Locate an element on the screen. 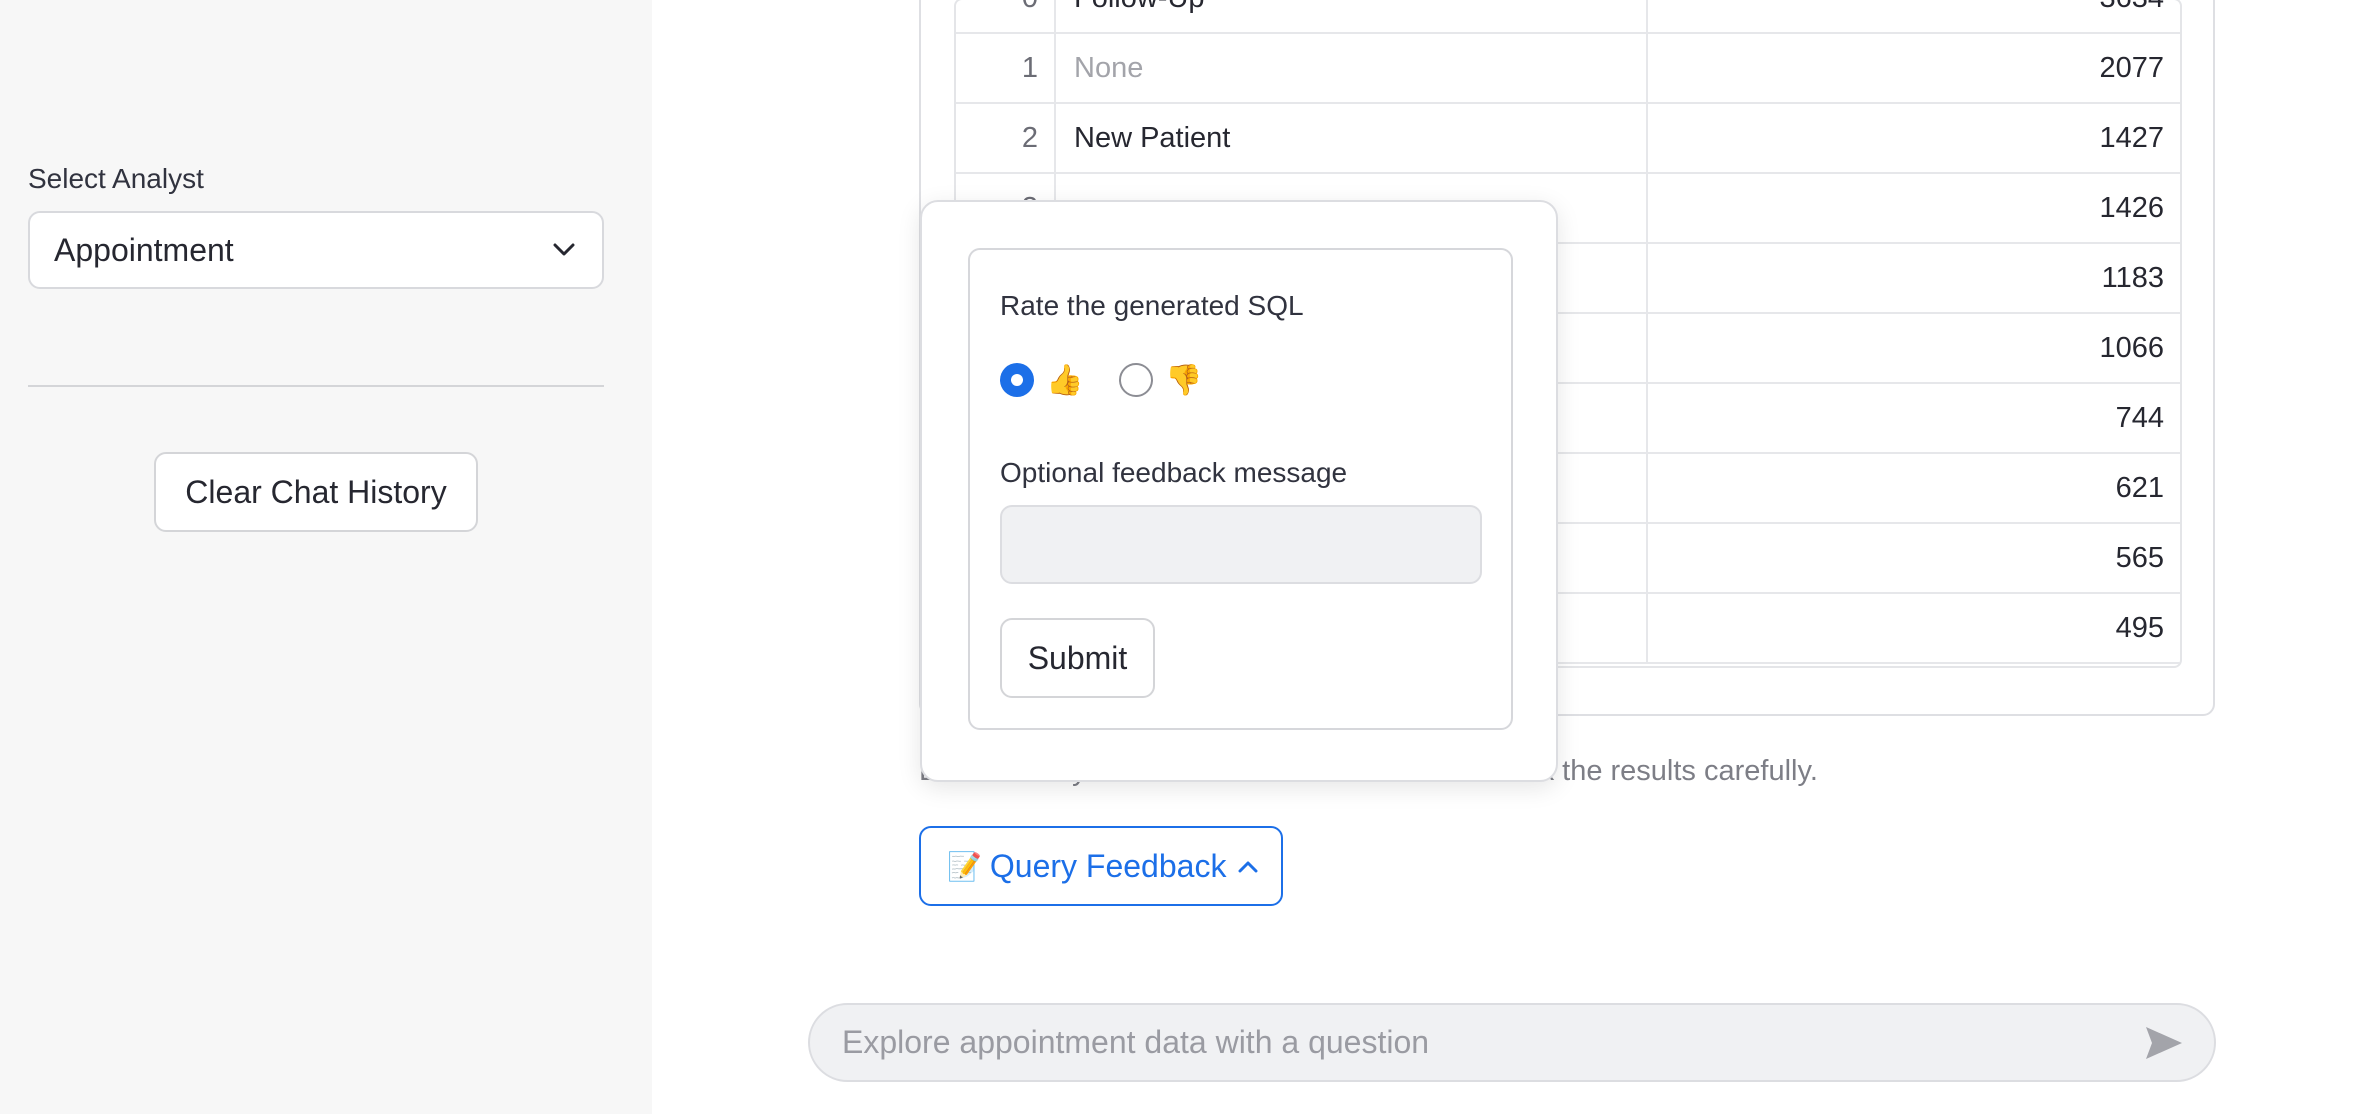  row-index: 2 is located at coordinates (1006, 138).